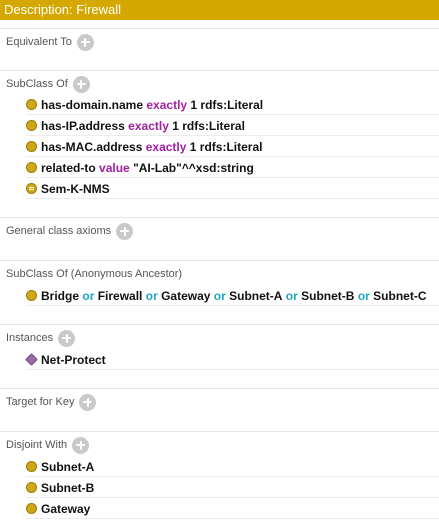 The height and width of the screenshot is (521, 439). What do you see at coordinates (232, 189) in the screenshot?
I see `subclass-row: Sem-K-NMS` at bounding box center [232, 189].